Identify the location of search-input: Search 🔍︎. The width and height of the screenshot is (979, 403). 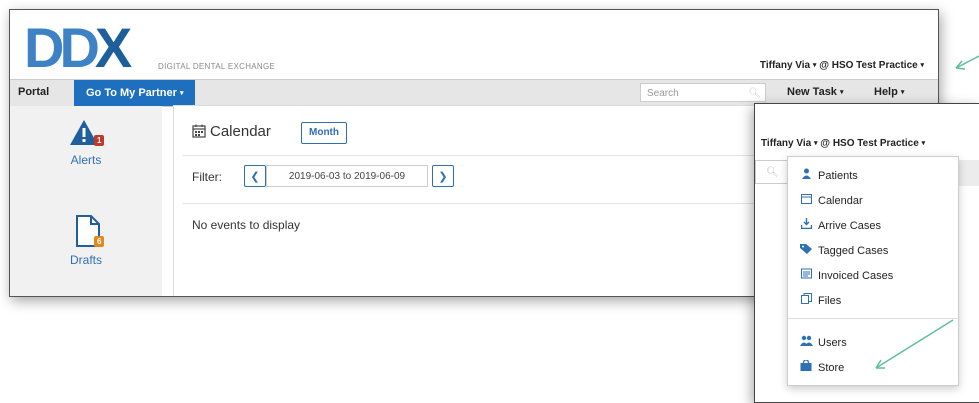
(703, 92).